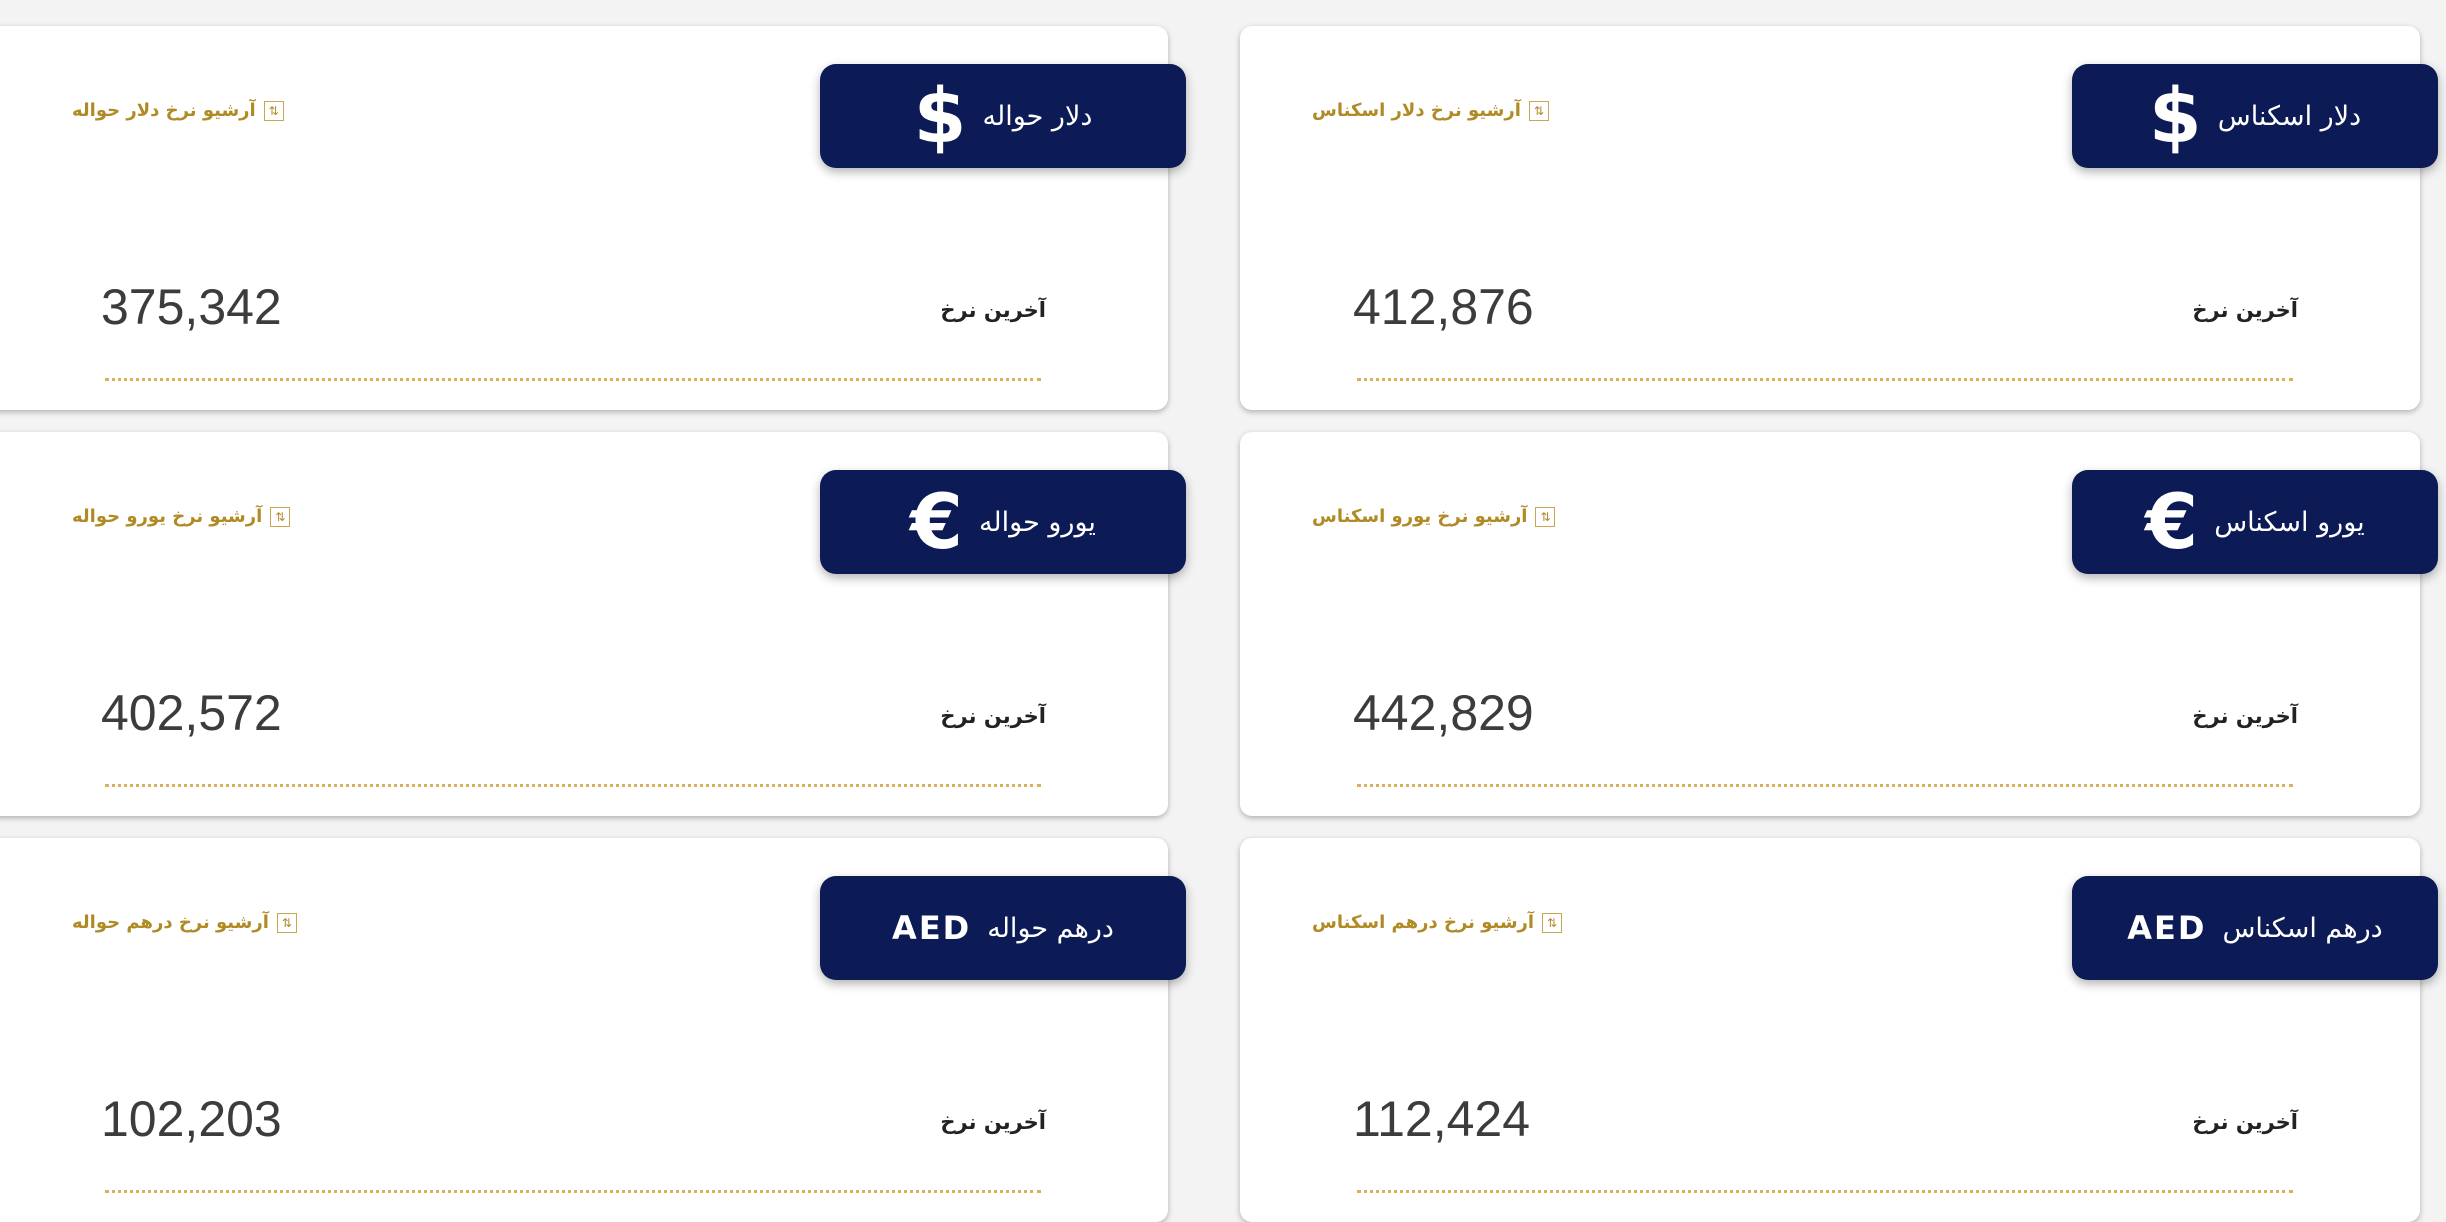 This screenshot has width=2446, height=1222. Describe the element at coordinates (191, 713) in the screenshot. I see `rate-value: 402,572` at that location.